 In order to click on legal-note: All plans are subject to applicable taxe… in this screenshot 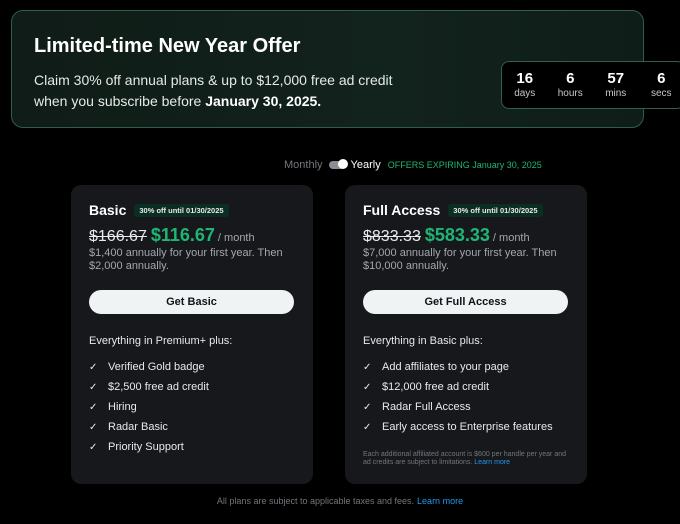, I will do `click(340, 501)`.